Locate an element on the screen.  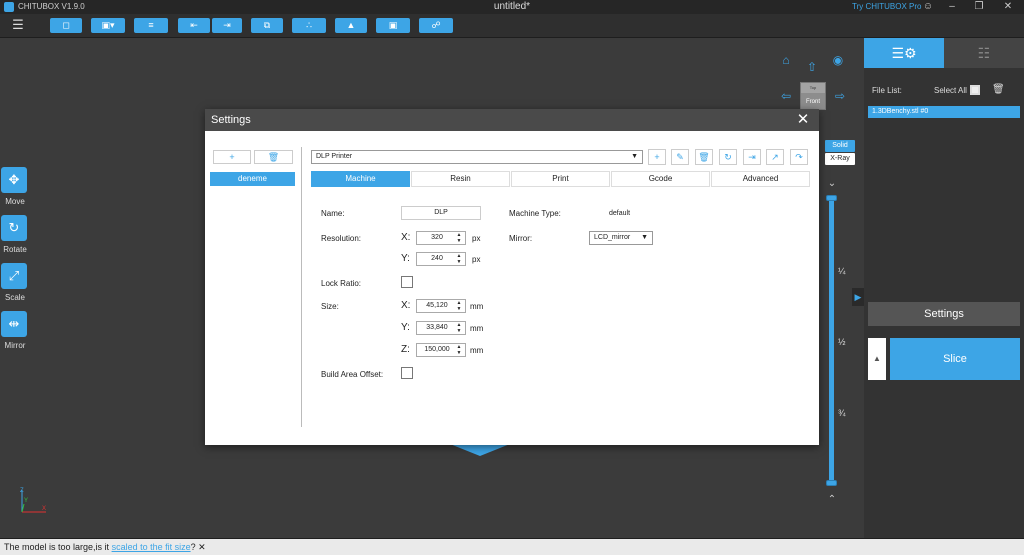
xray-view-button: X-Ray is located at coordinates (840, 159).